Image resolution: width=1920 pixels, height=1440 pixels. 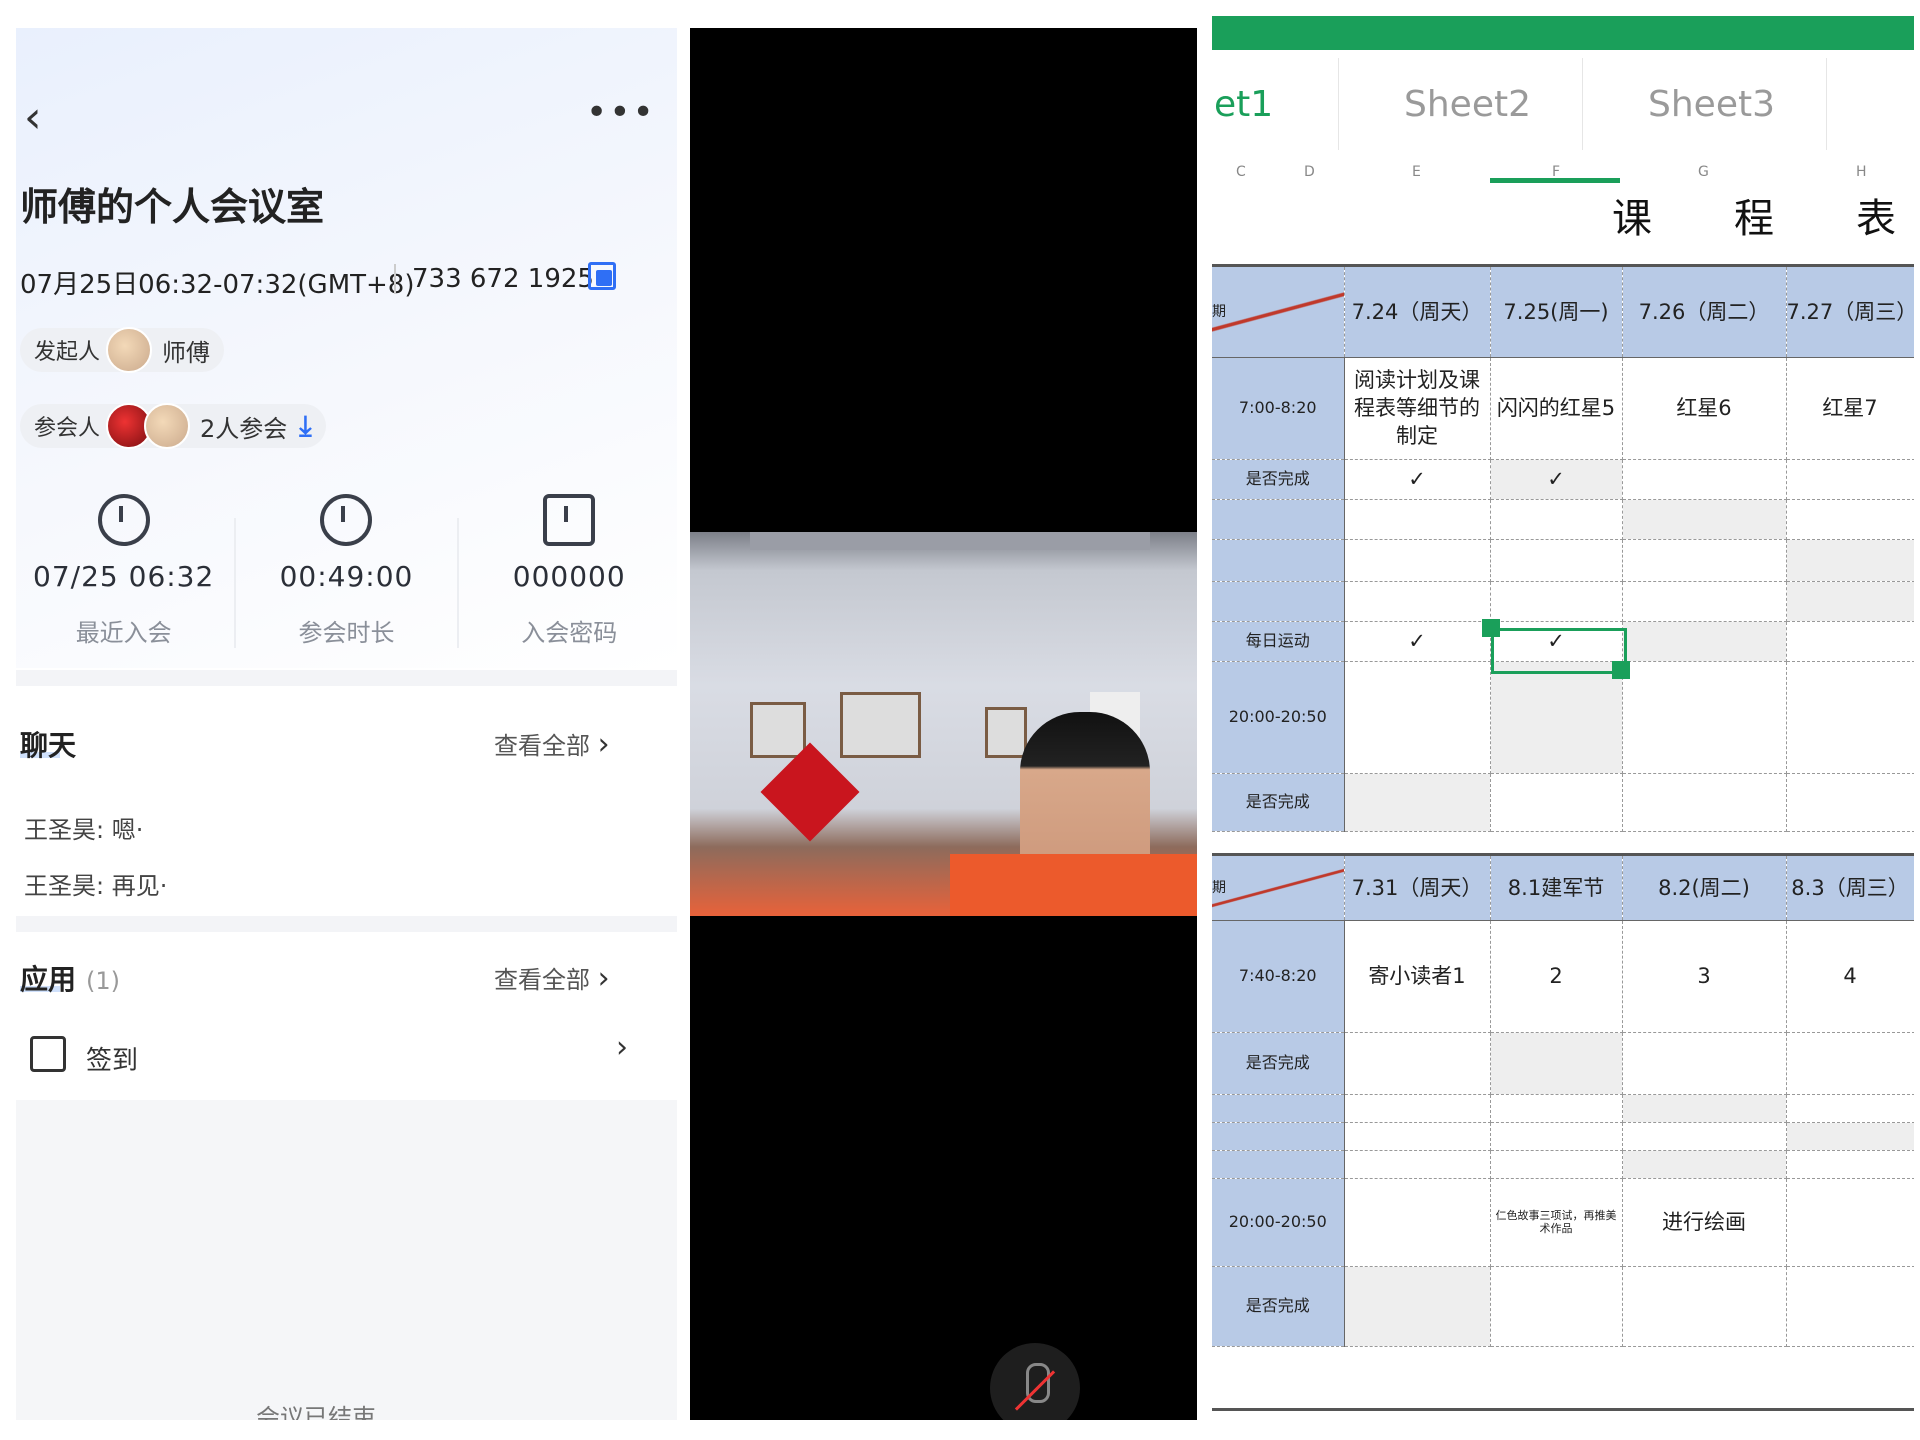 I want to click on app-item-checkin: 签到, so click(x=112, y=1058).